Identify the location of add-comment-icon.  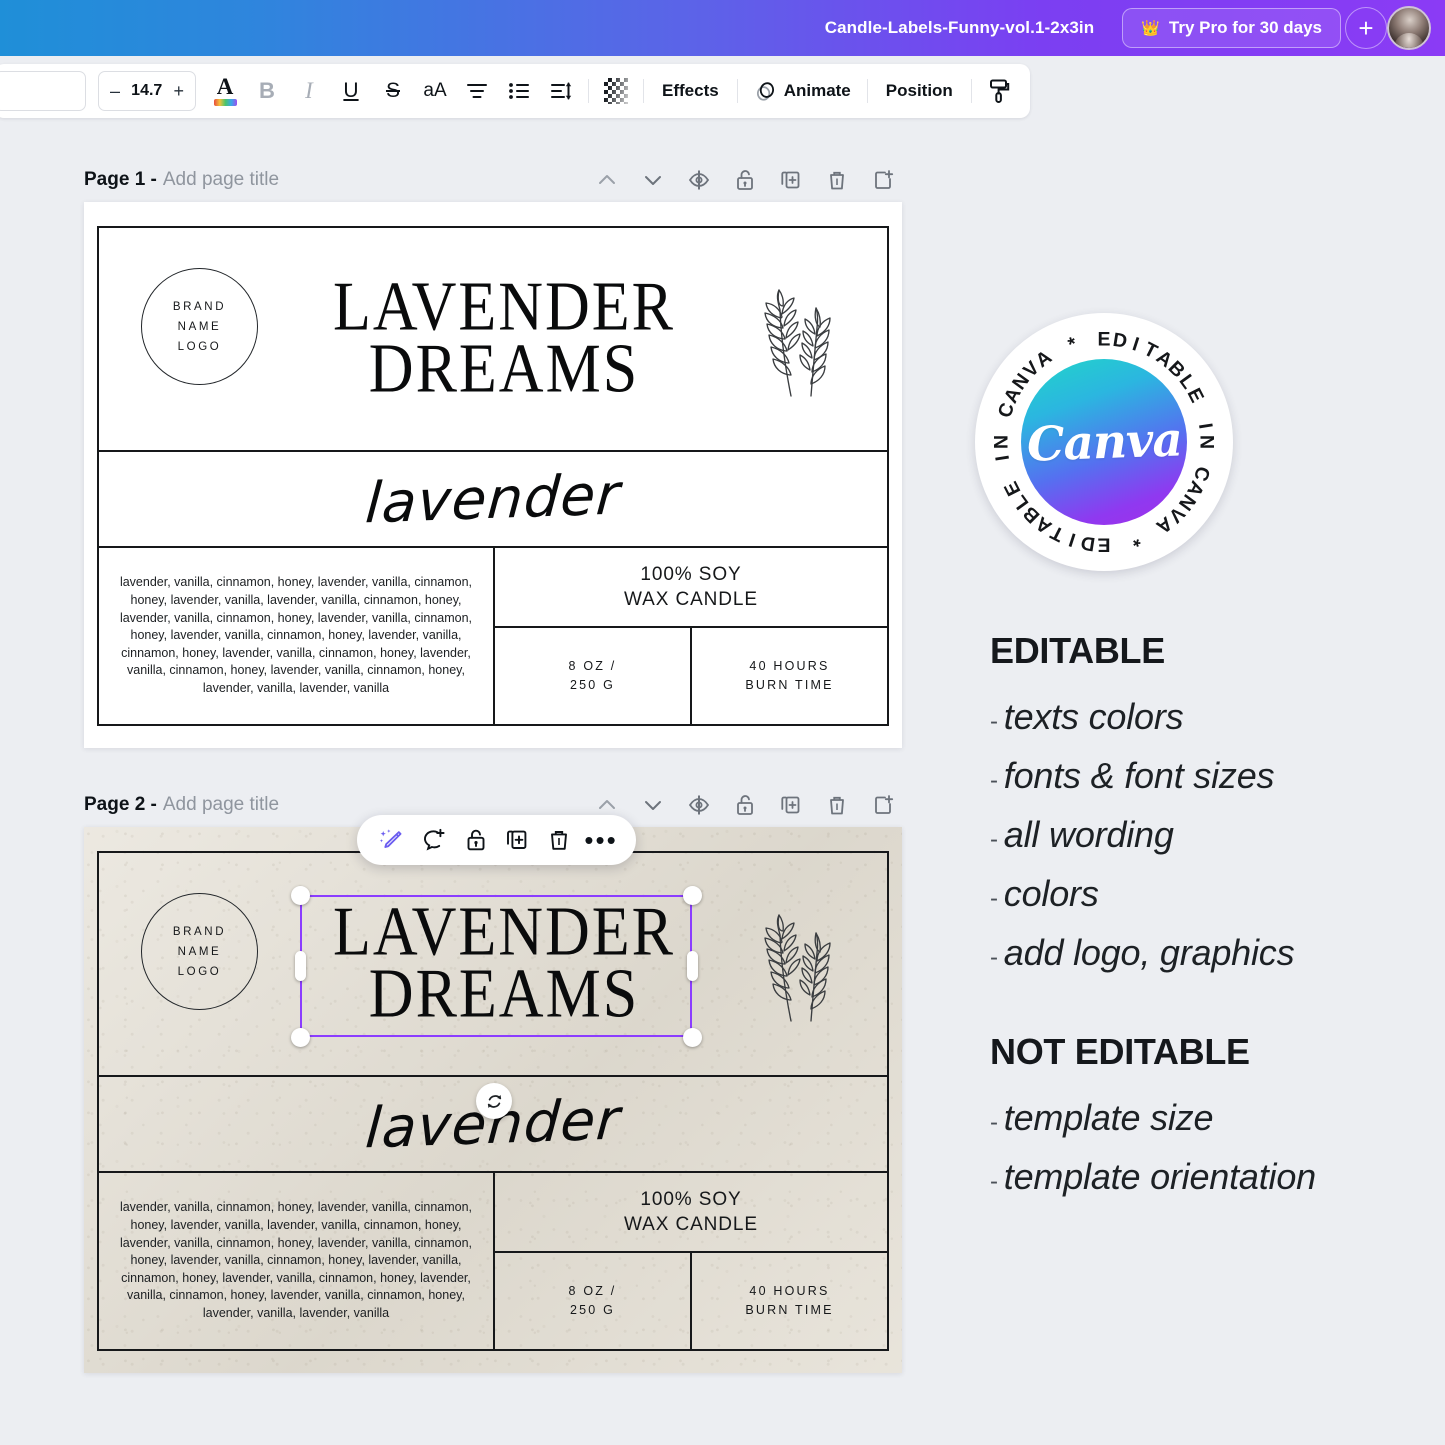
(434, 839).